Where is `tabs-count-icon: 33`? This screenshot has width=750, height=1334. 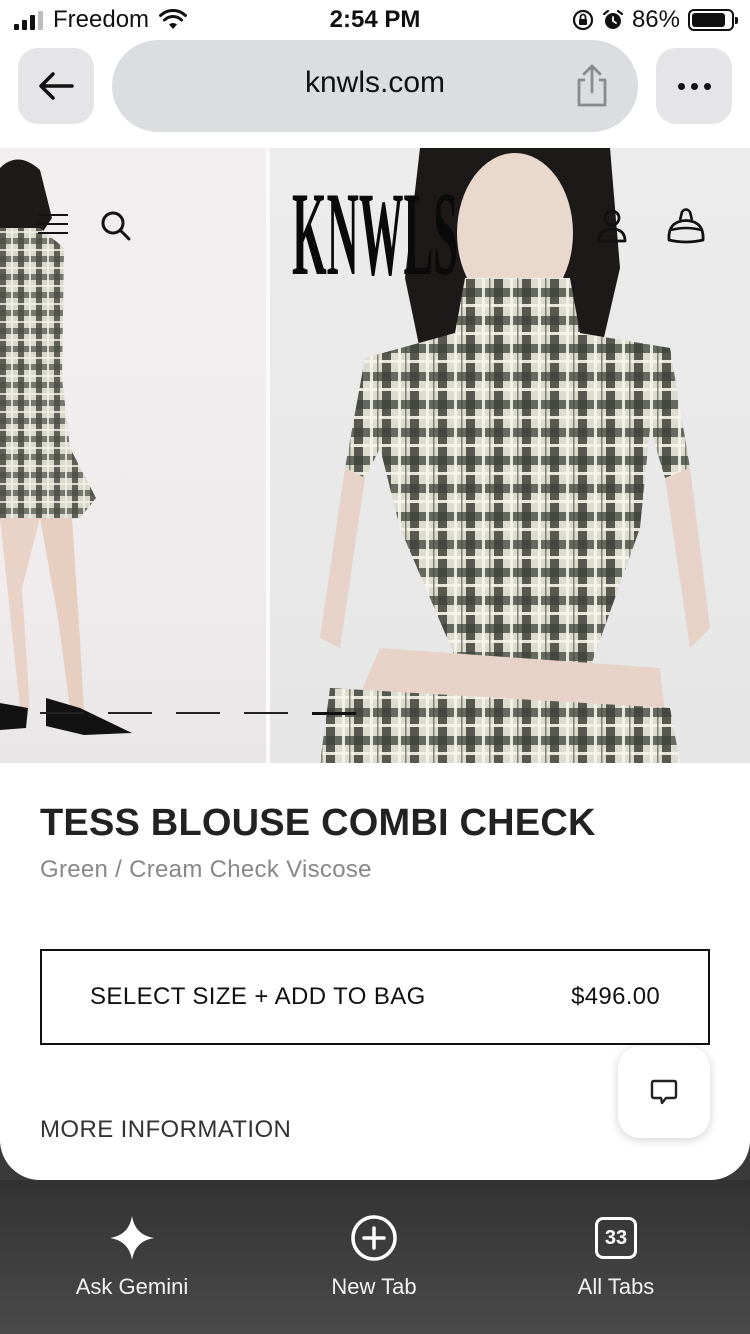
tabs-count-icon: 33 is located at coordinates (616, 1238).